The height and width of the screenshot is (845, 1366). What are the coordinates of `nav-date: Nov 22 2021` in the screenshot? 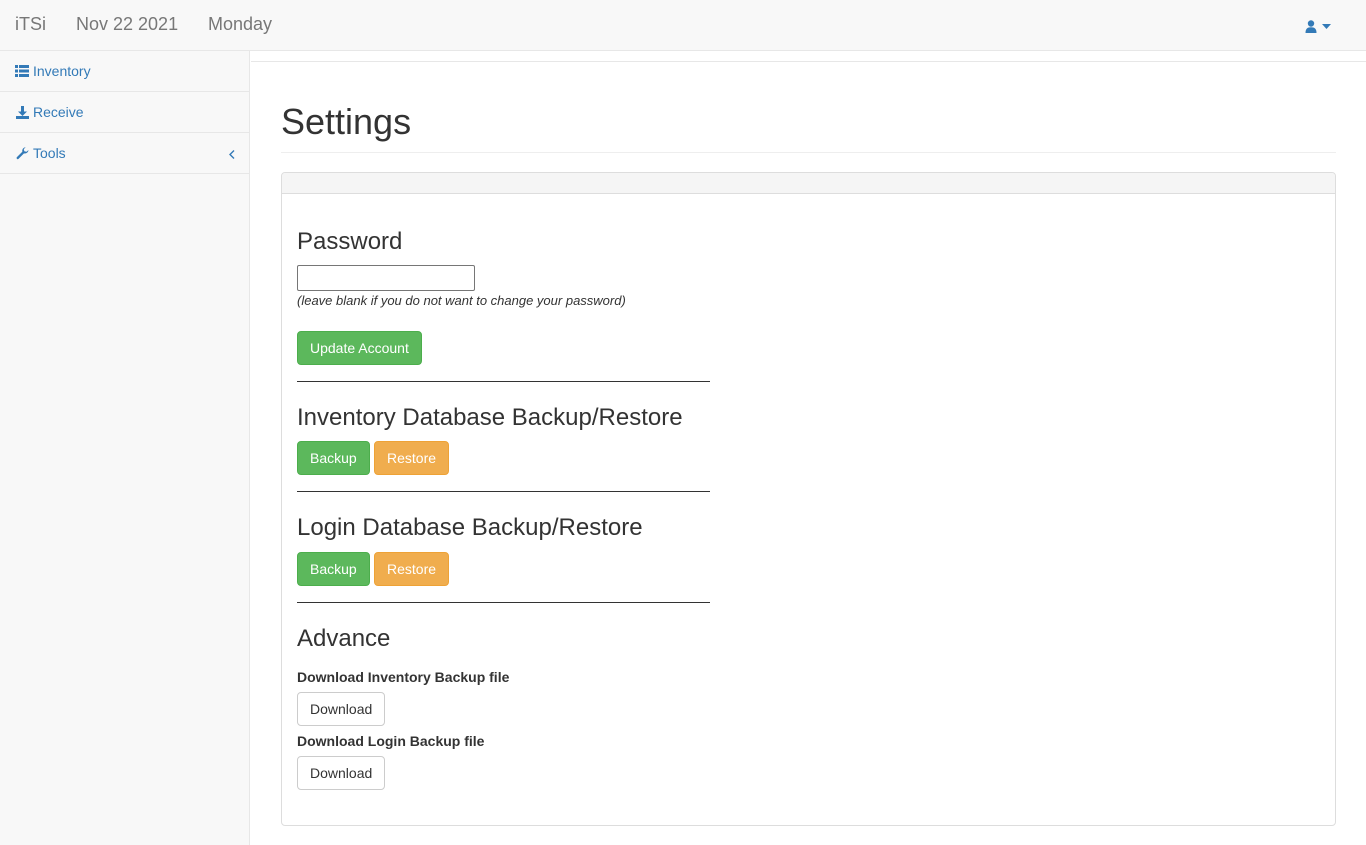 It's located at (127, 24).